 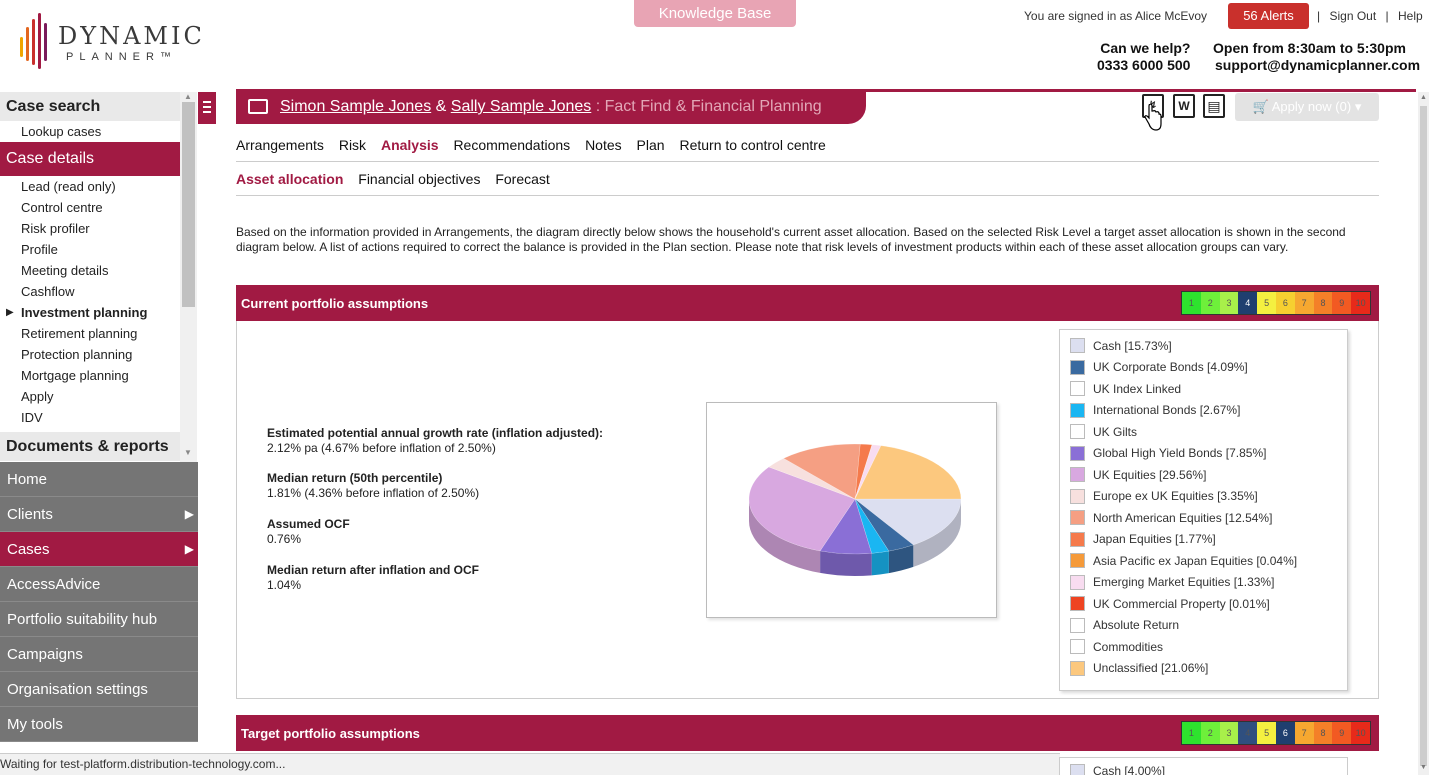 I want to click on risk-level-10: 10, so click(x=1360, y=733).